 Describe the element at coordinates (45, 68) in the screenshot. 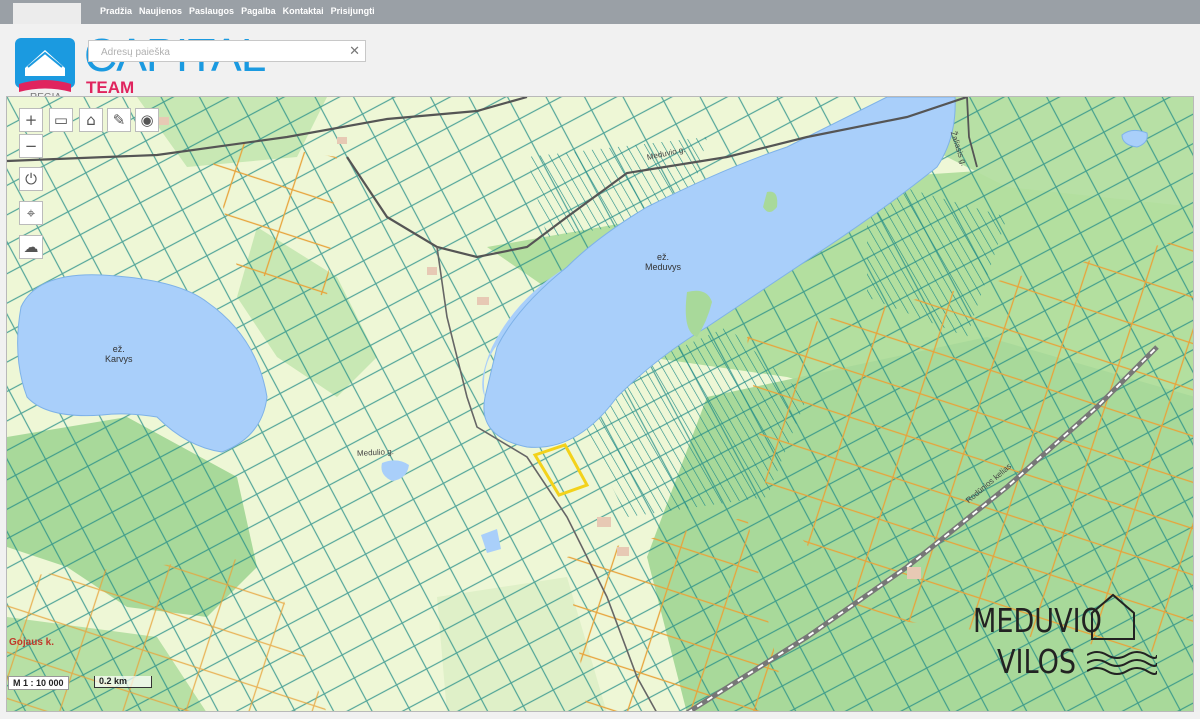

I see `house-logo-icon` at that location.